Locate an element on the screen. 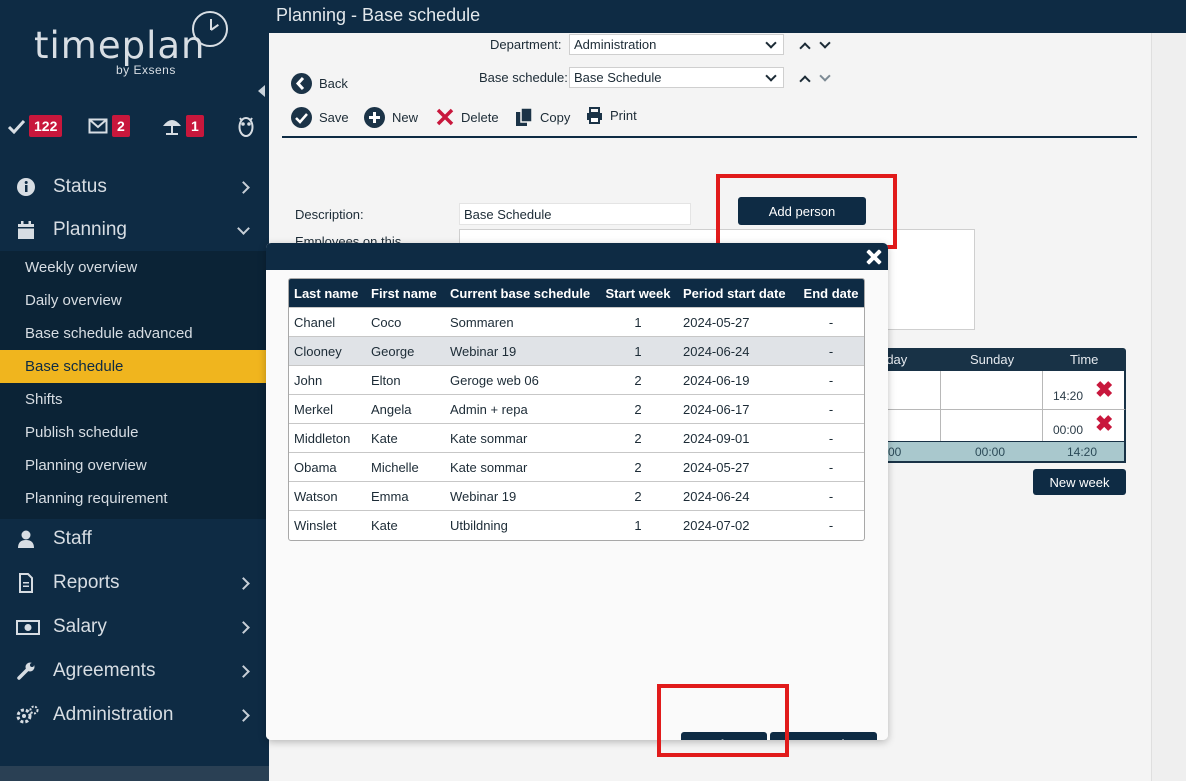  leave-indicator: 1 is located at coordinates (183, 126).